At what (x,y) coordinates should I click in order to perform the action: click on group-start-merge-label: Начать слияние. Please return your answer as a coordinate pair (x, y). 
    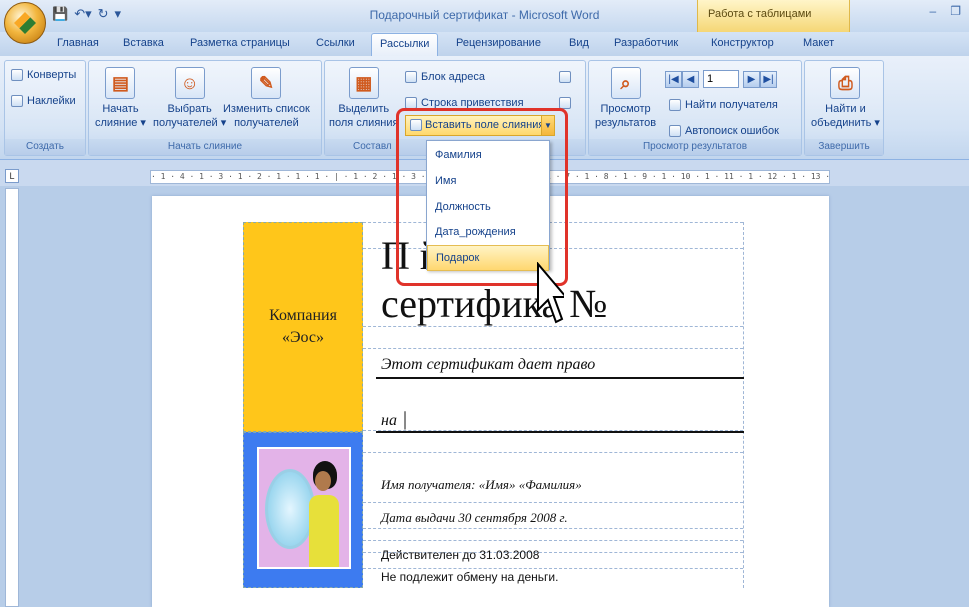
    Looking at the image, I should click on (205, 147).